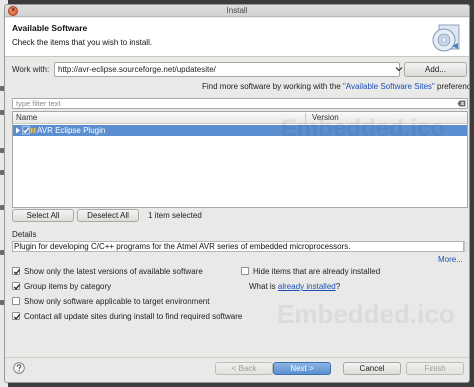 The height and width of the screenshot is (387, 474). I want to click on filter-input: type filter text, so click(240, 103).